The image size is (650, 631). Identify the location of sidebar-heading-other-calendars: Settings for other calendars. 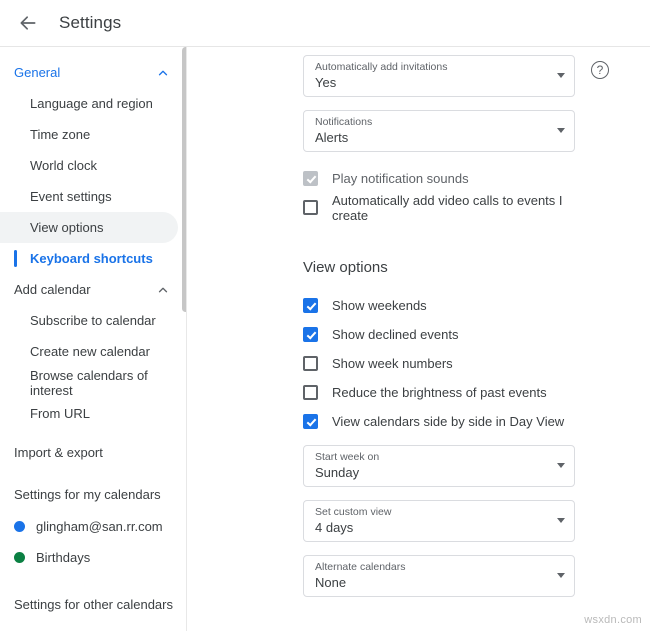
(93, 604).